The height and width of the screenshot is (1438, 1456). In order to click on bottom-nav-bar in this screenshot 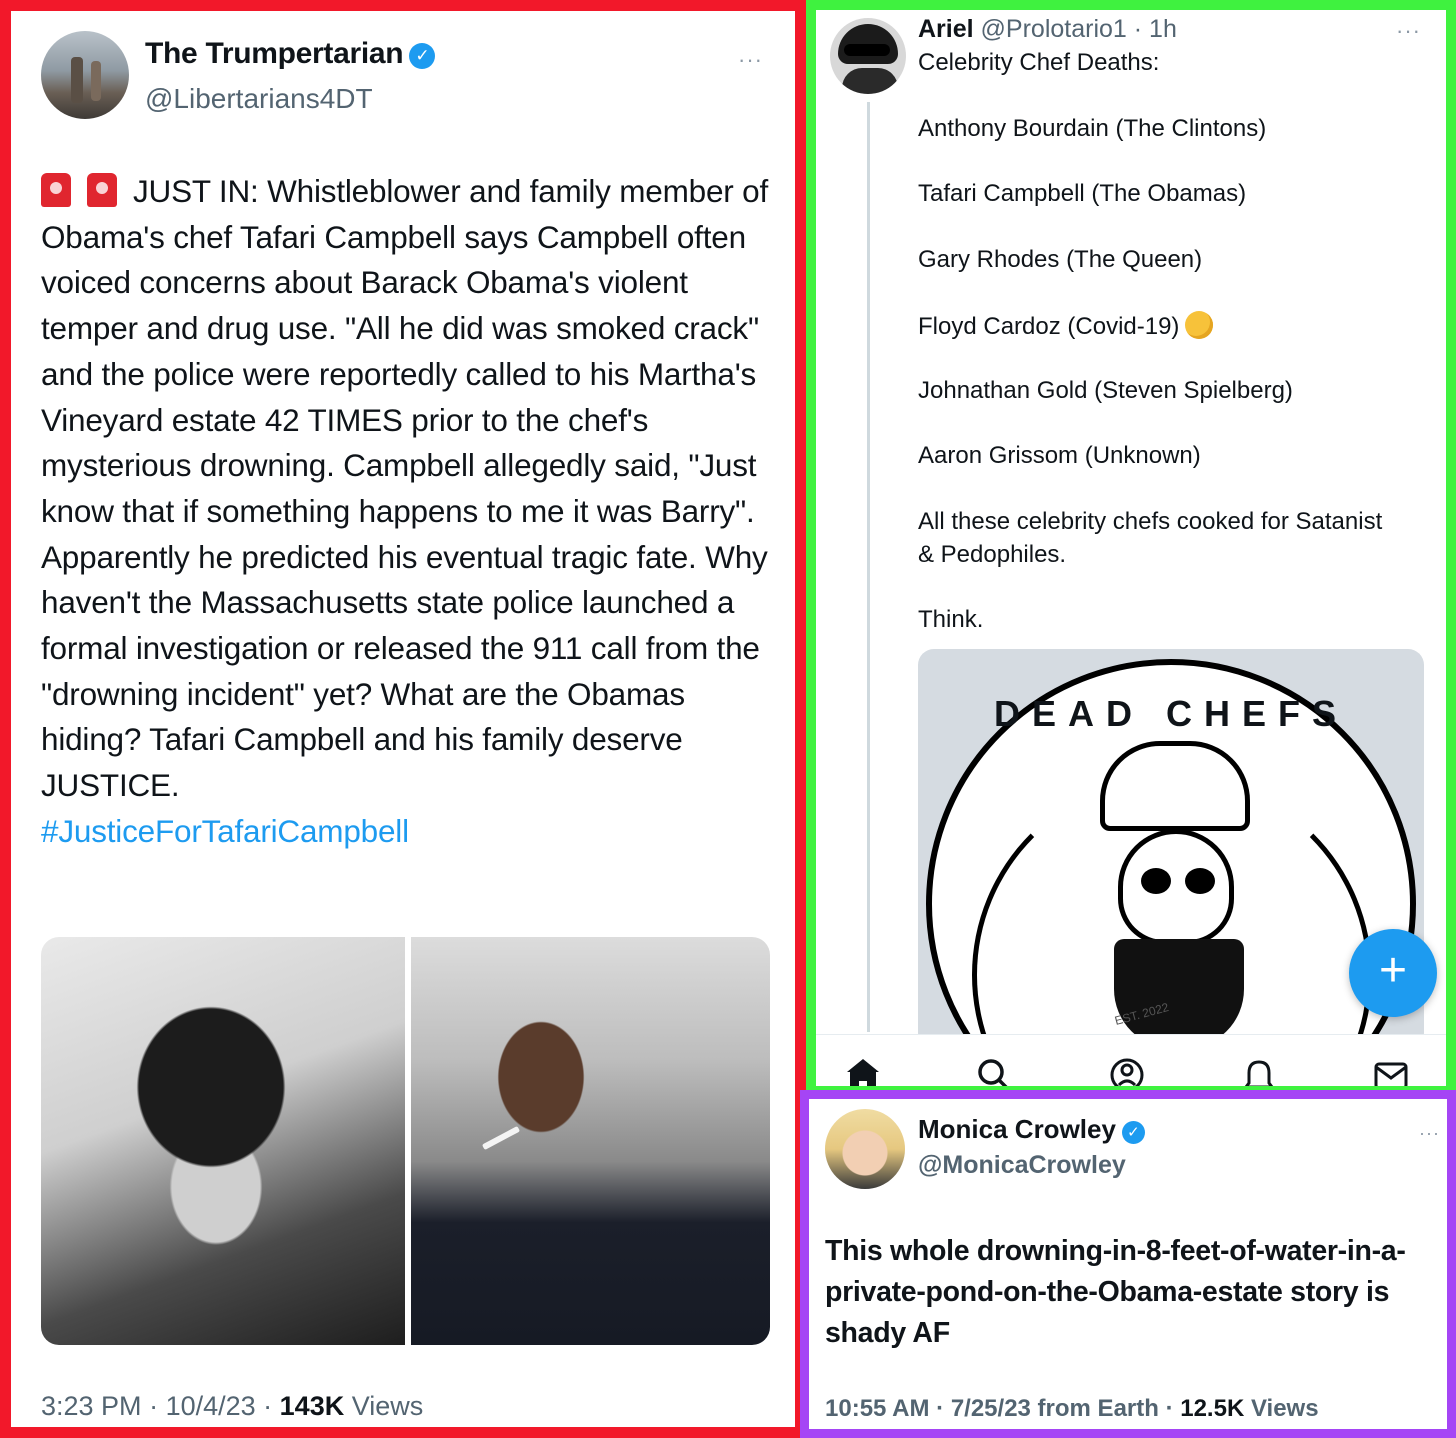, I will do `click(1131, 1064)`.